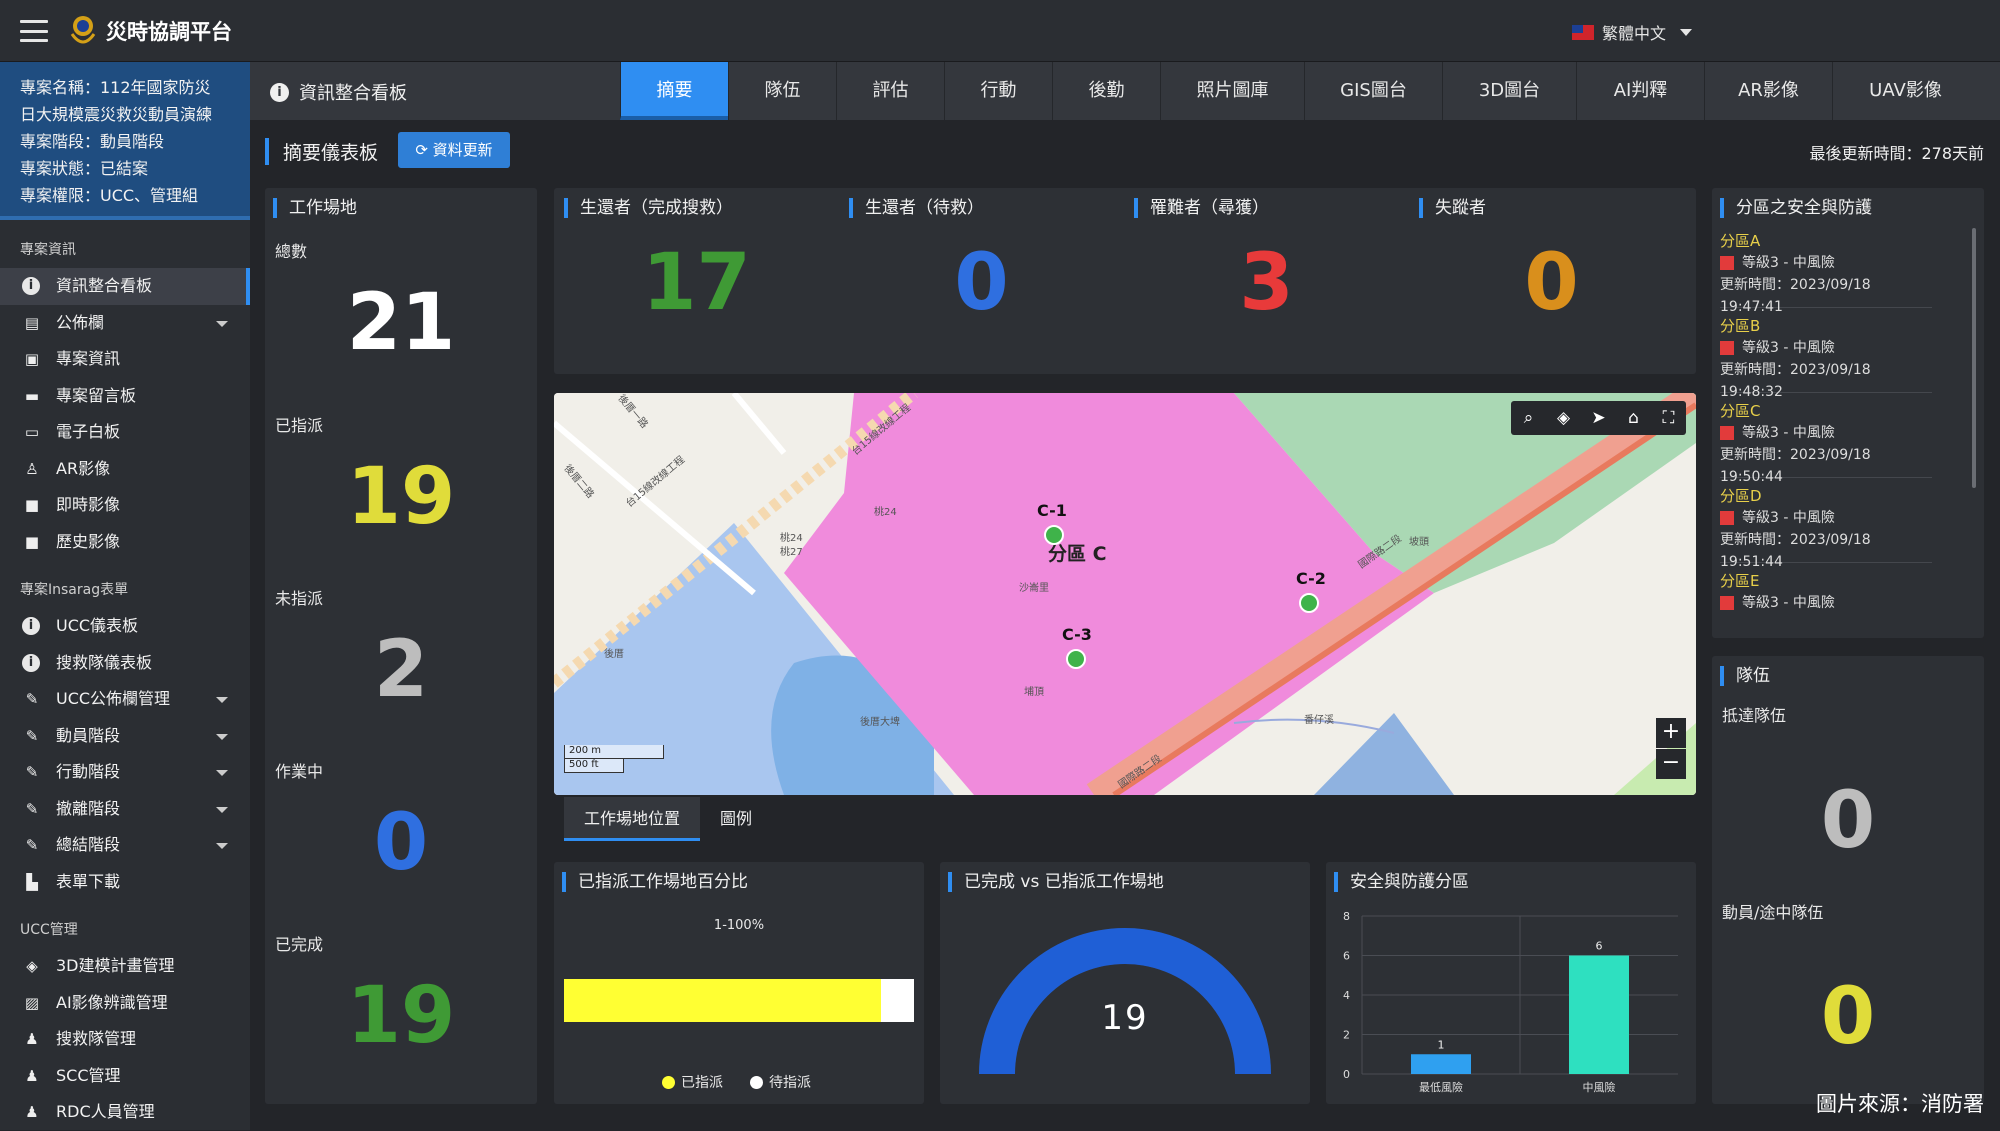 The width and height of the screenshot is (2000, 1131). What do you see at coordinates (614, 752) in the screenshot?
I see `scale-metric: 200 m` at bounding box center [614, 752].